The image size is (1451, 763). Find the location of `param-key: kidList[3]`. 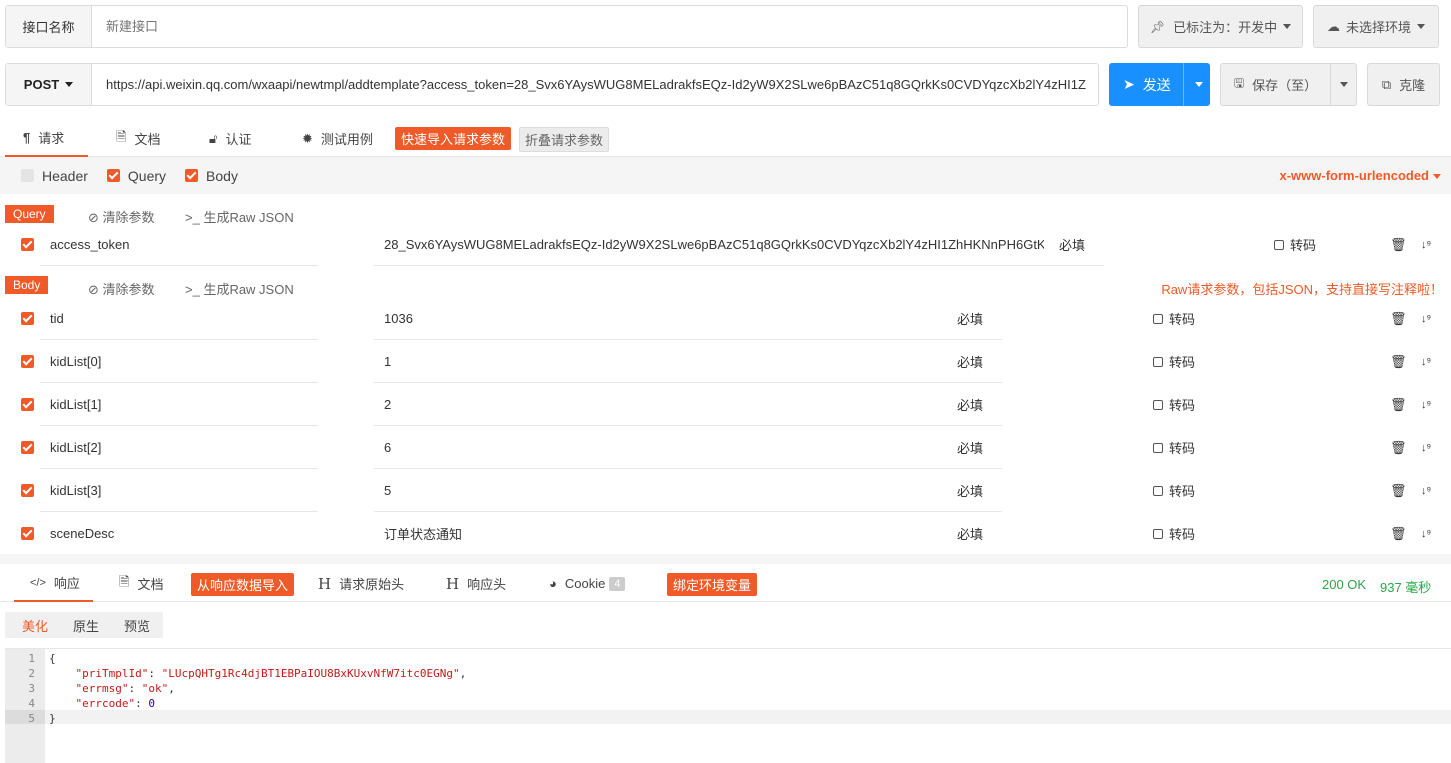

param-key: kidList[3] is located at coordinates (179, 490).